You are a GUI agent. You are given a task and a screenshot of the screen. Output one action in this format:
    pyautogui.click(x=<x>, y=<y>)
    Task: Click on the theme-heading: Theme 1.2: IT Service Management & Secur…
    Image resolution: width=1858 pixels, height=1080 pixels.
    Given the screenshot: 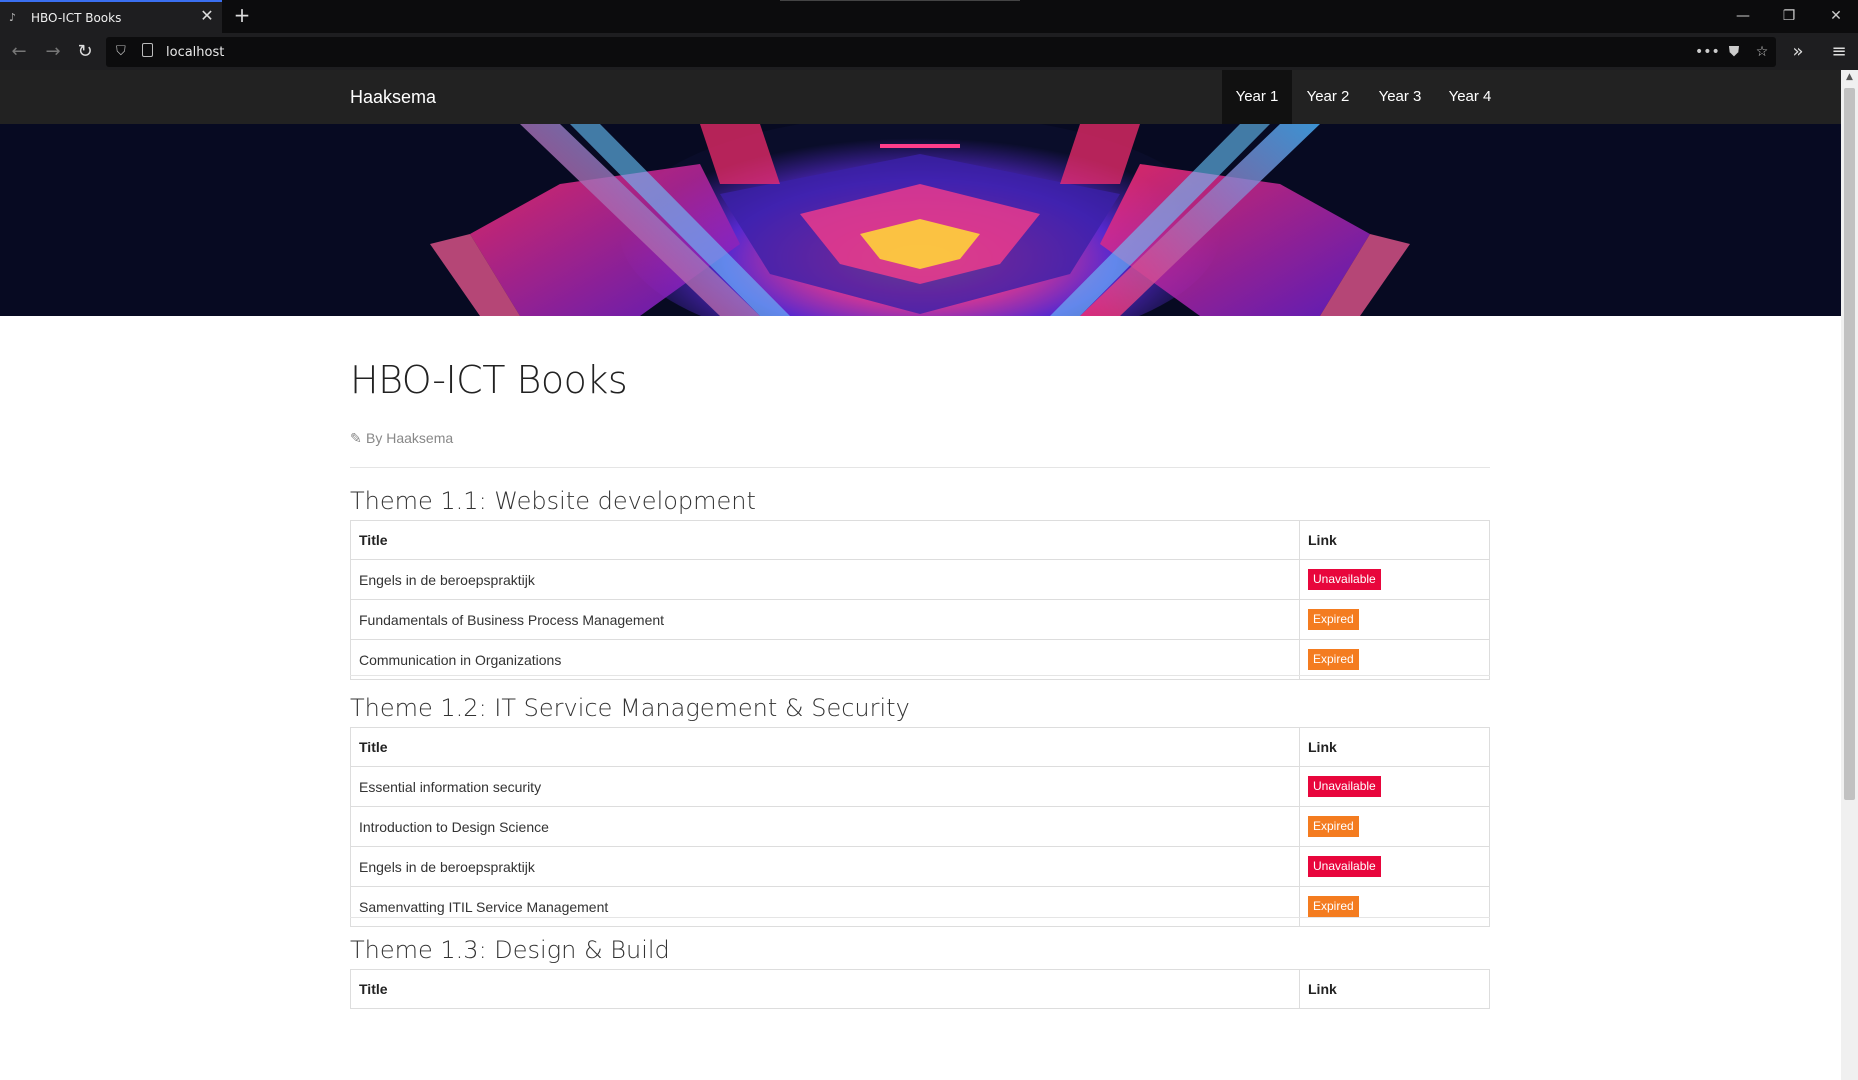 What is the action you would take?
    pyautogui.click(x=630, y=708)
    